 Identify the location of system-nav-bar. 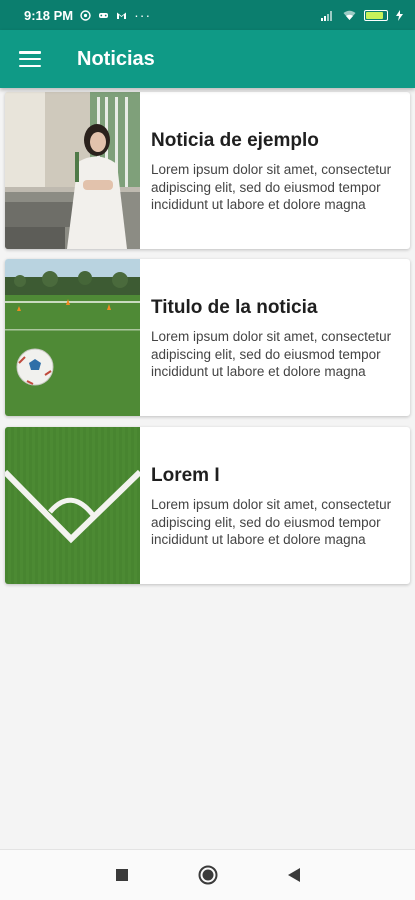
(207, 874).